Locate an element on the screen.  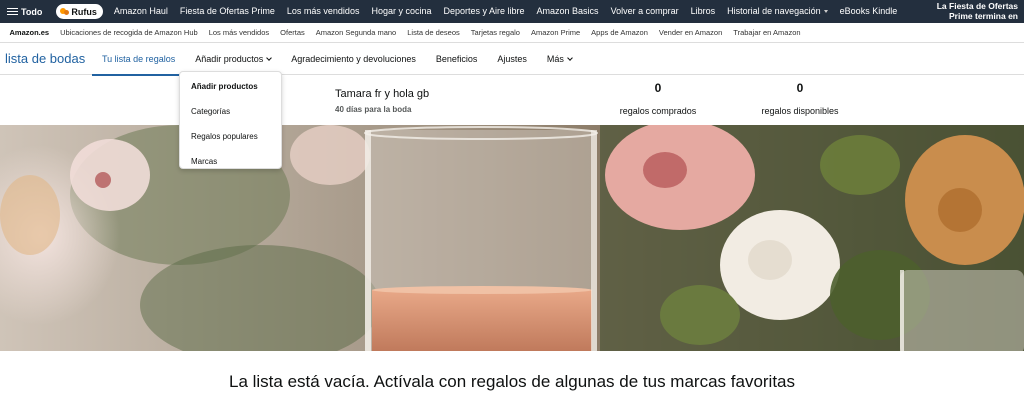
topnav-item-mas-vendidos: Los más vendidos is located at coordinates (323, 11).